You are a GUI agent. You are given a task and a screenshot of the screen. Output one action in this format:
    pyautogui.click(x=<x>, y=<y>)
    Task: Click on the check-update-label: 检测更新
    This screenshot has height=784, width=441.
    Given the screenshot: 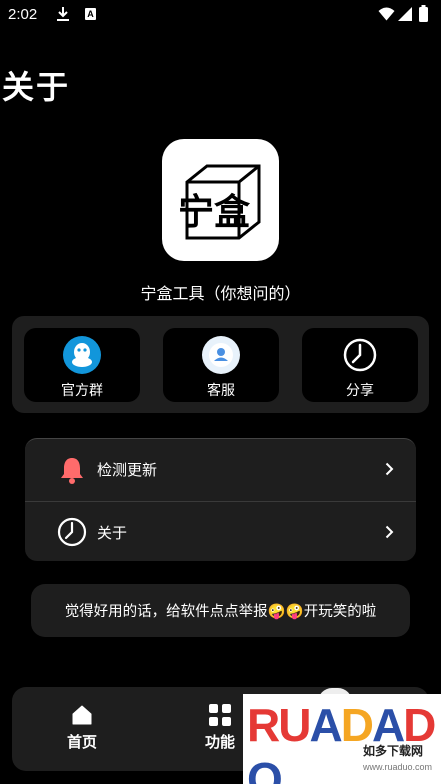 What is the action you would take?
    pyautogui.click(x=127, y=470)
    